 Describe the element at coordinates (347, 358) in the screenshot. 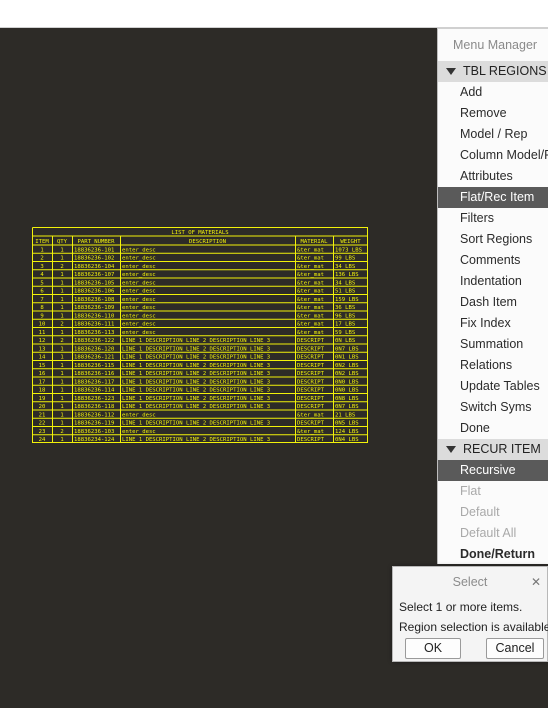

I see `table-cell: 0N1 LBS` at that location.